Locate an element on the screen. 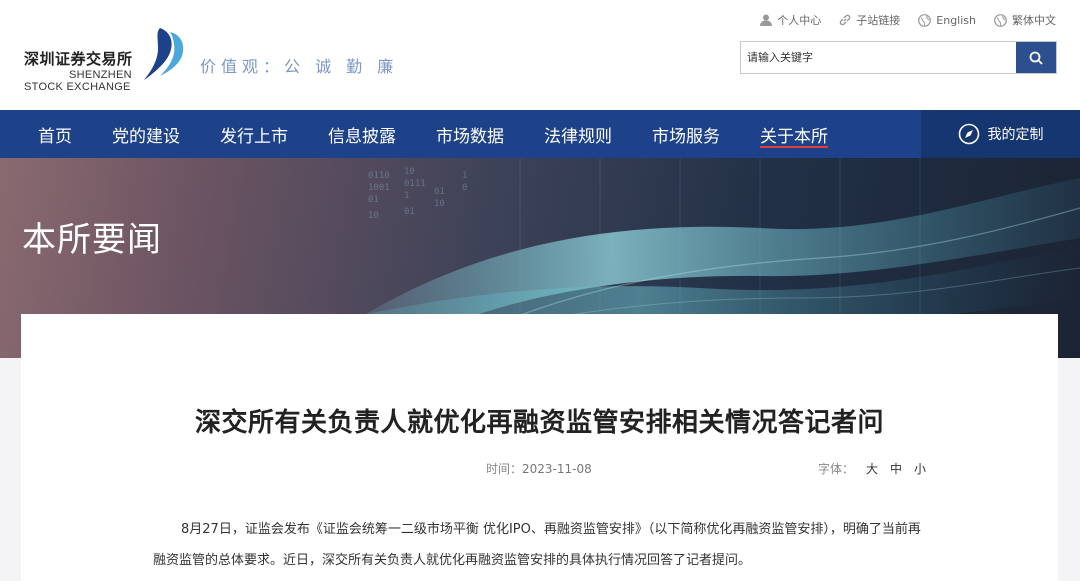  logo-mark-icon is located at coordinates (164, 54).